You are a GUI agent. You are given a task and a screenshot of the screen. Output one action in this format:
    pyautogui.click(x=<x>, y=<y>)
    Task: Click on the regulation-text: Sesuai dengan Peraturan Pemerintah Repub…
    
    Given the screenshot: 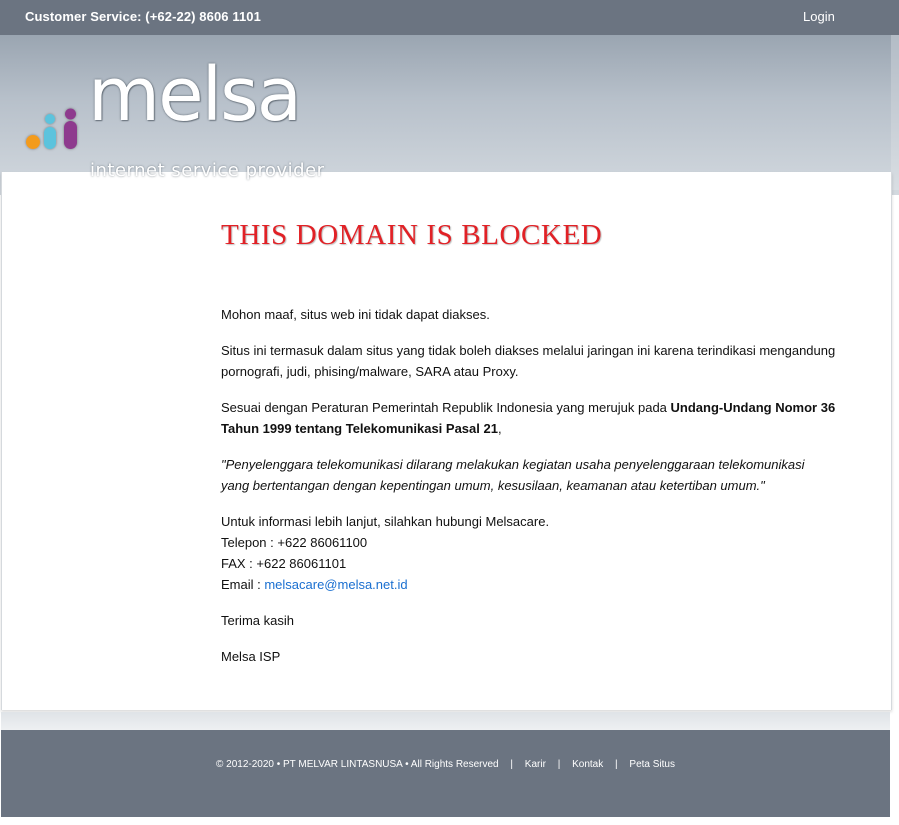 What is the action you would take?
    pyautogui.click(x=528, y=418)
    